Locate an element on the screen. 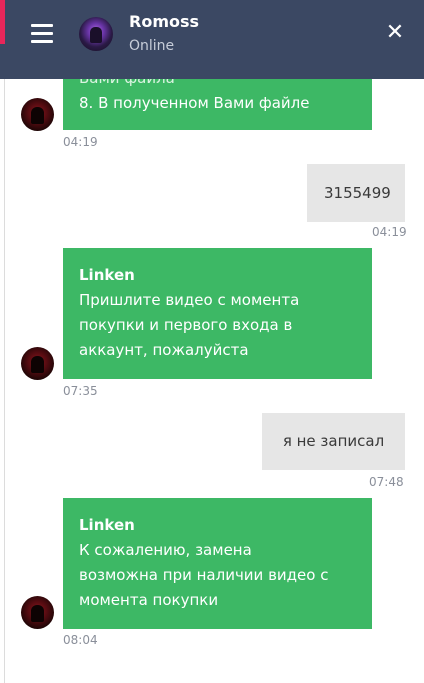 This screenshot has height=683, width=424. message-text: 3155499 is located at coordinates (357, 193).